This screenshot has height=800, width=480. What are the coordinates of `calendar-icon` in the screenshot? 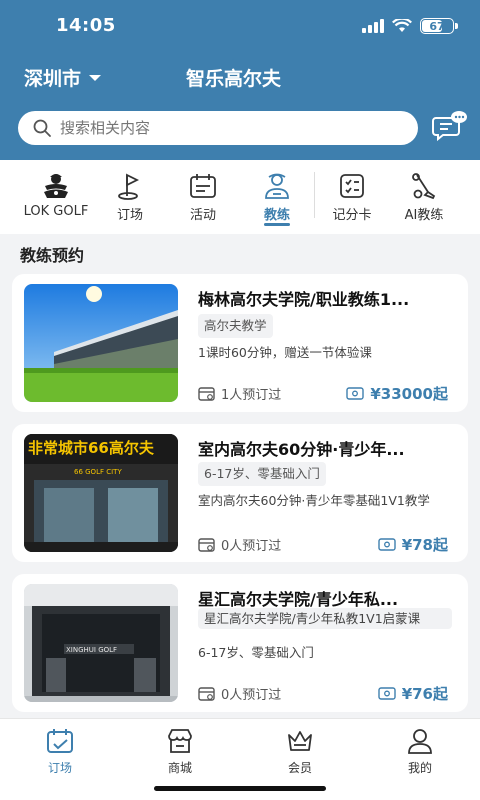 It's located at (203, 186).